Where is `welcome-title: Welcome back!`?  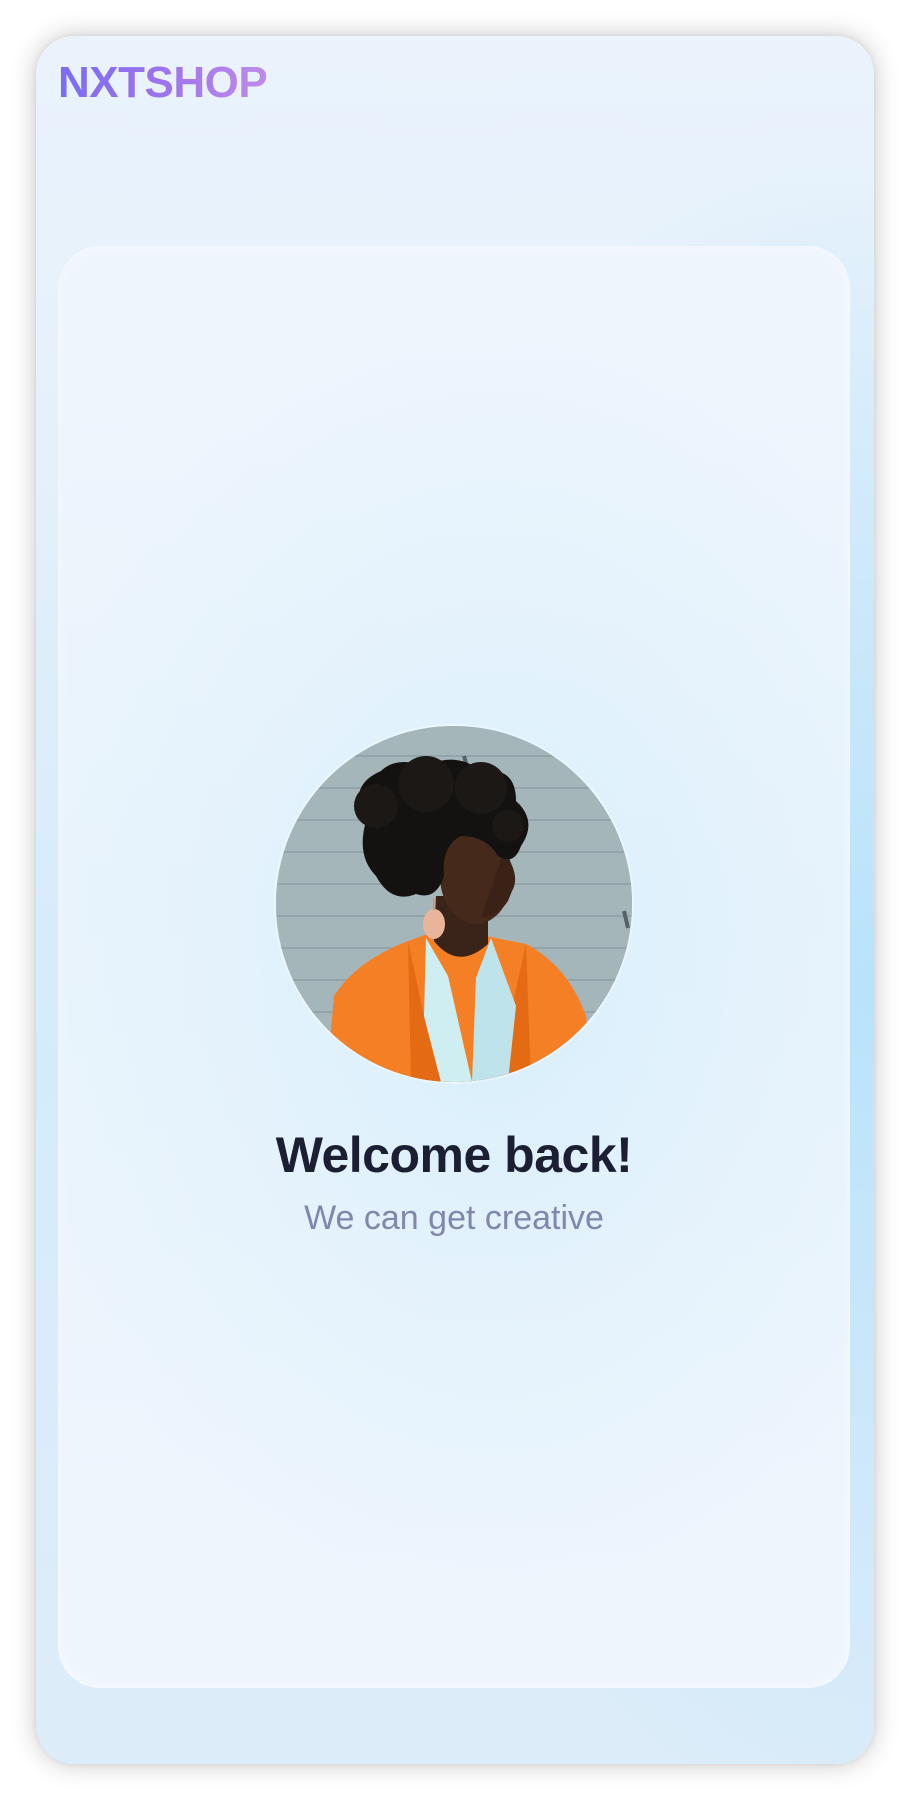 welcome-title: Welcome back! is located at coordinates (454, 1155).